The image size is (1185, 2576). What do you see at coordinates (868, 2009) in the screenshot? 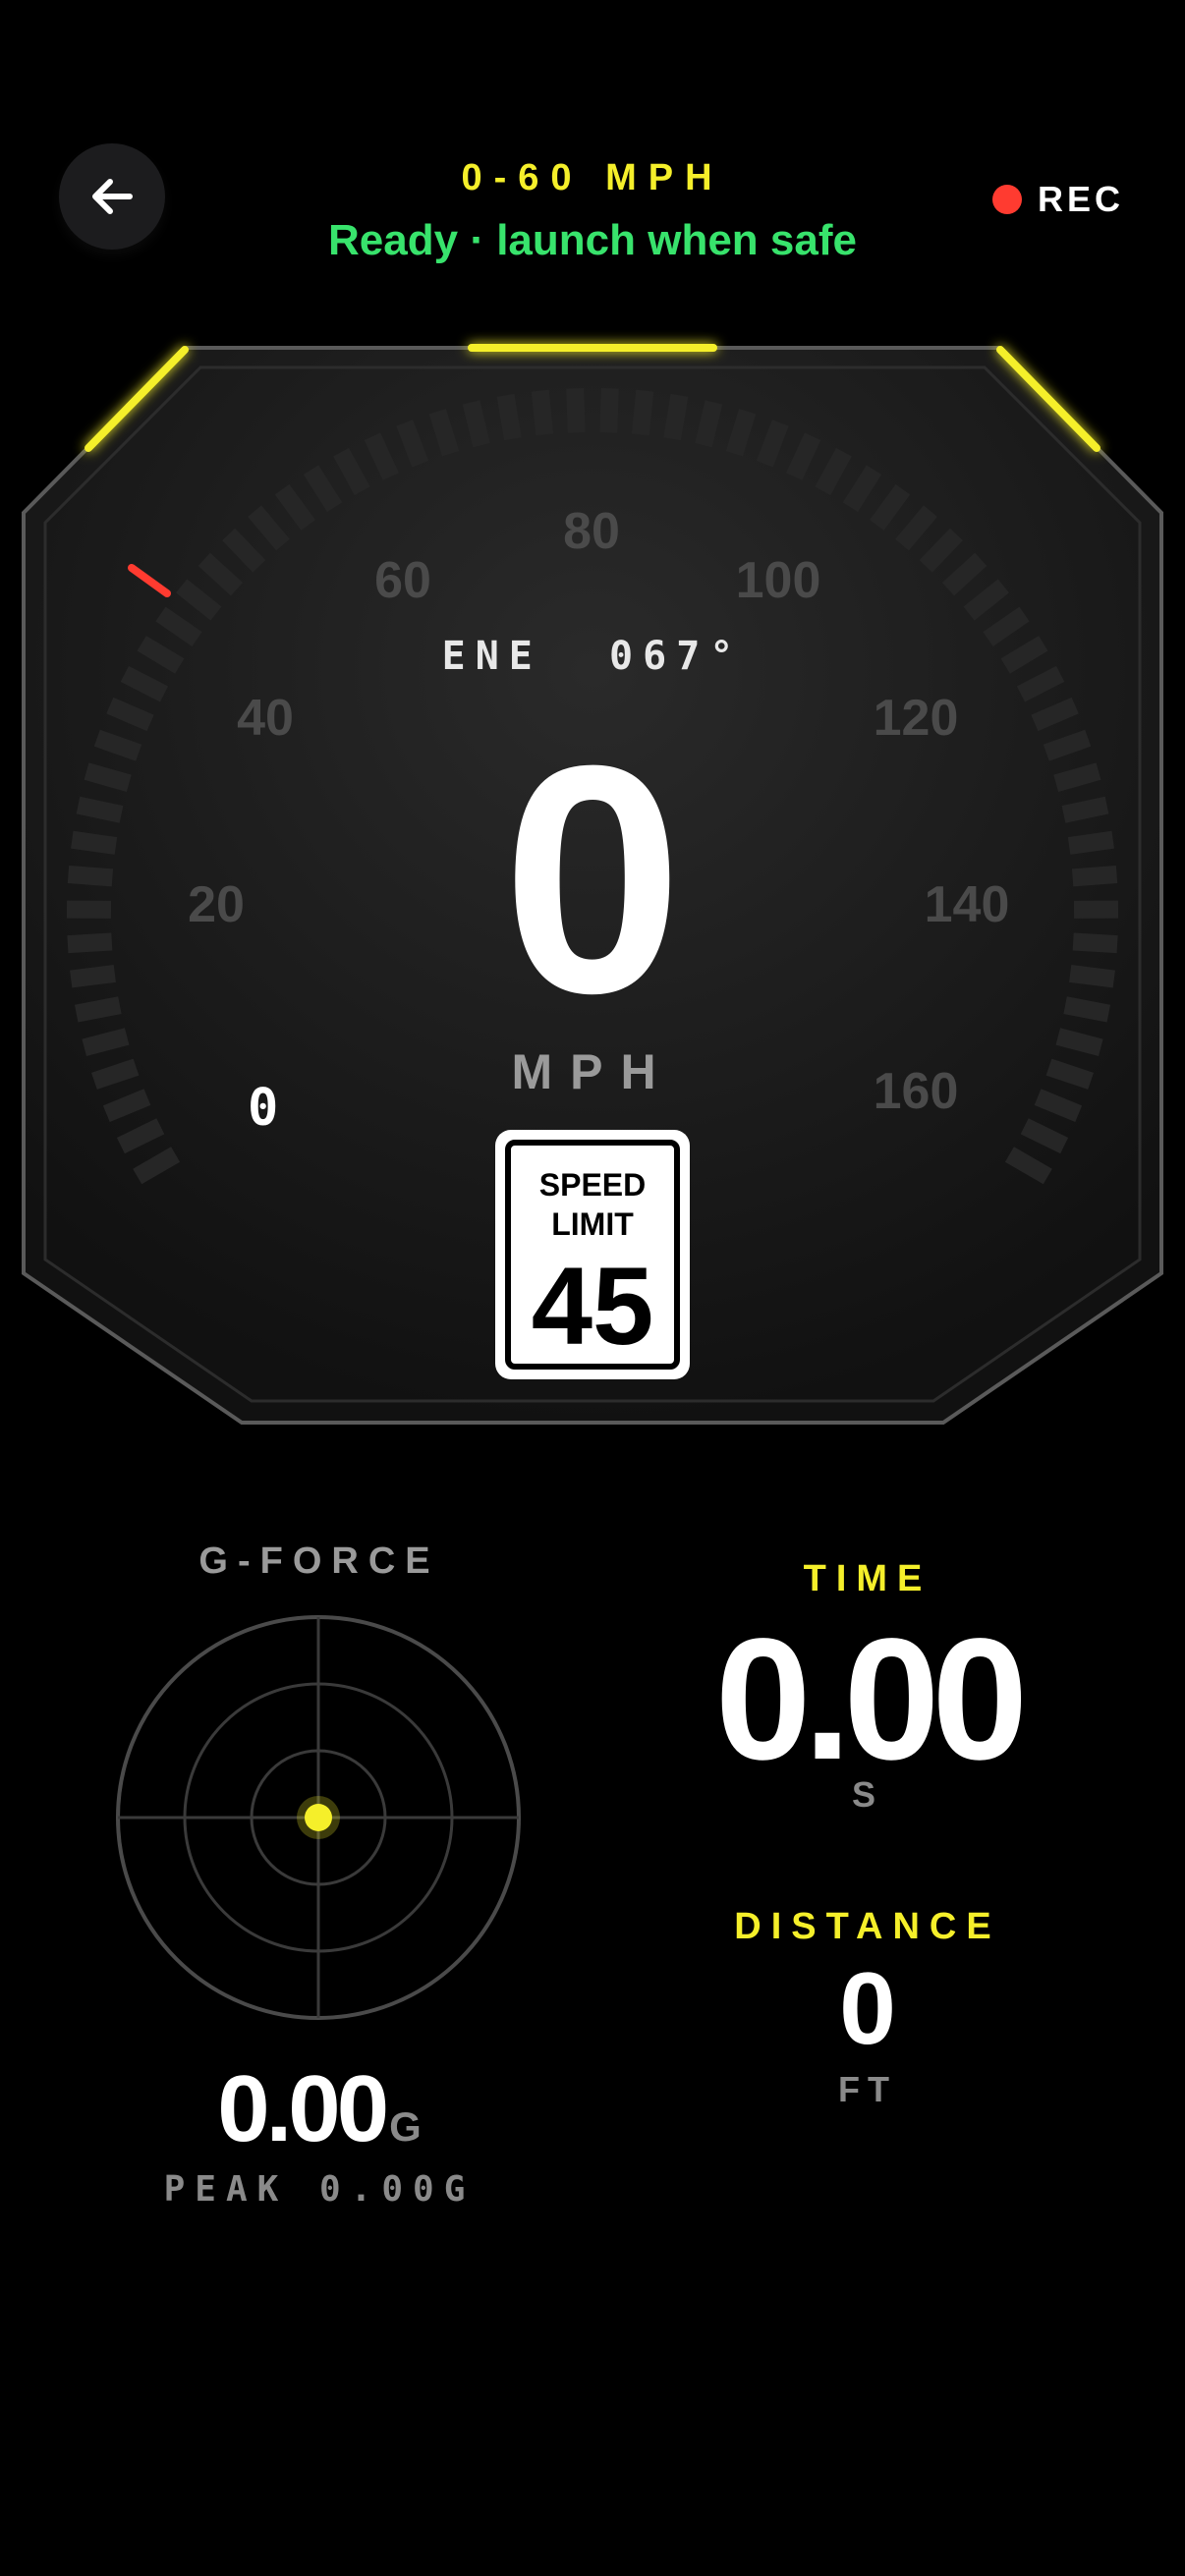
I see `distance-value: 0` at bounding box center [868, 2009].